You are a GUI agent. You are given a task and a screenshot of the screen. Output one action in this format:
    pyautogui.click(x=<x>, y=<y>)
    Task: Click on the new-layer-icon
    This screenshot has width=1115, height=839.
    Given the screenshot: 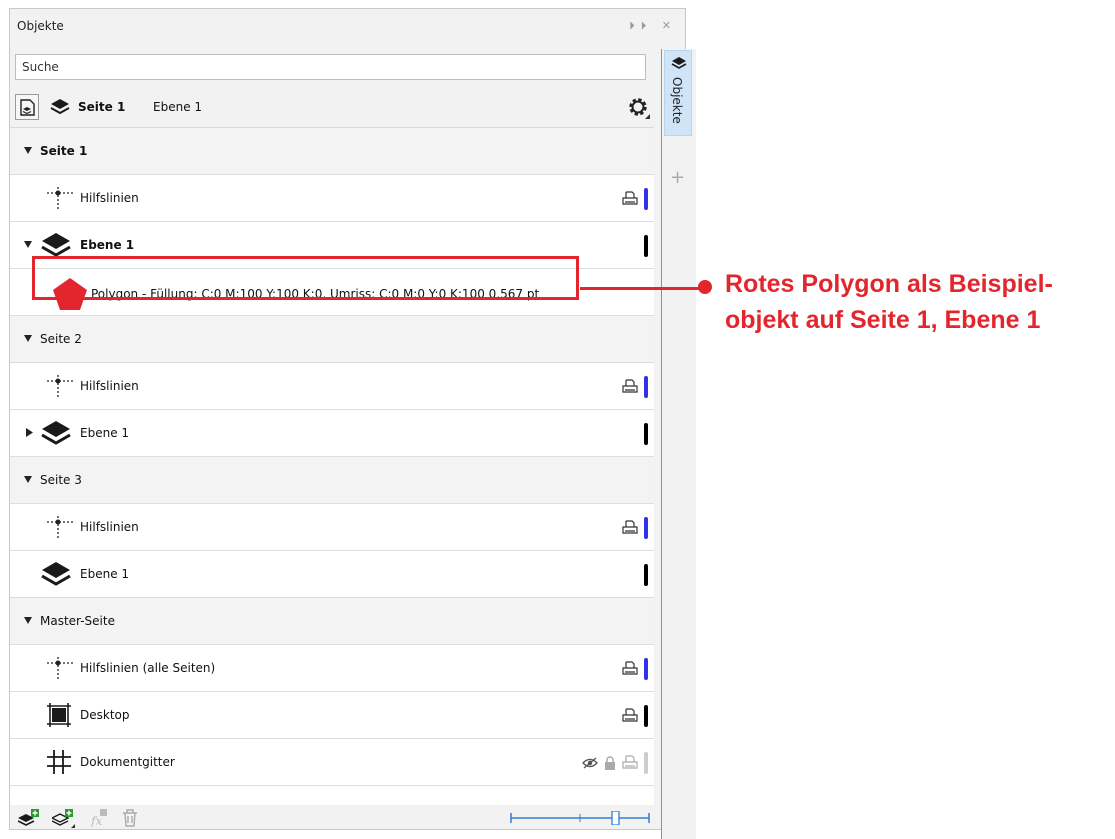 What is the action you would take?
    pyautogui.click(x=29, y=818)
    